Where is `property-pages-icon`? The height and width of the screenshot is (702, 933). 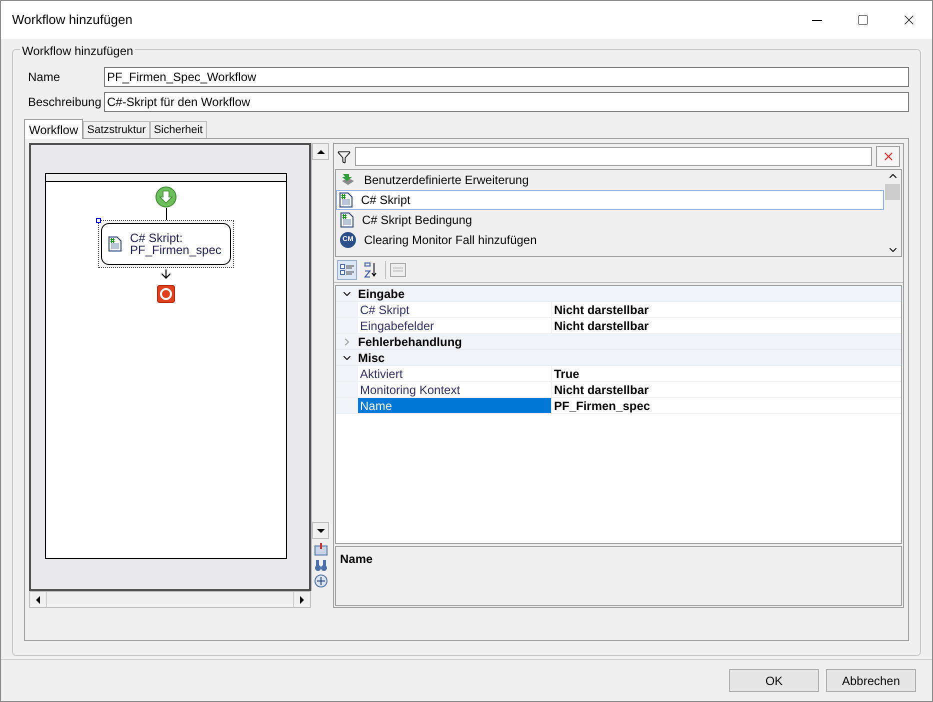 property-pages-icon is located at coordinates (398, 269).